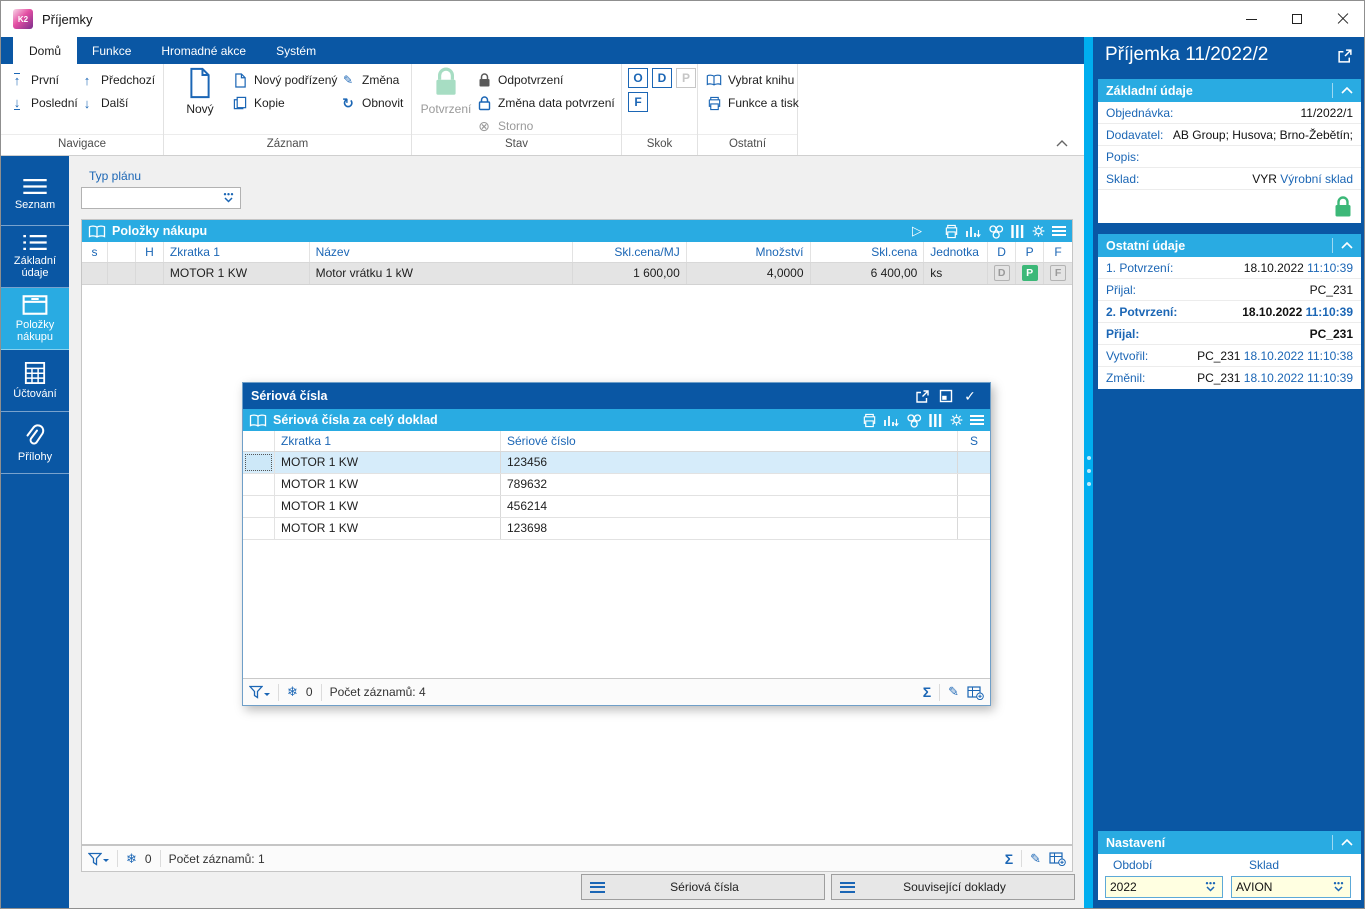  What do you see at coordinates (970, 396) in the screenshot?
I see `check-icon: ✓` at bounding box center [970, 396].